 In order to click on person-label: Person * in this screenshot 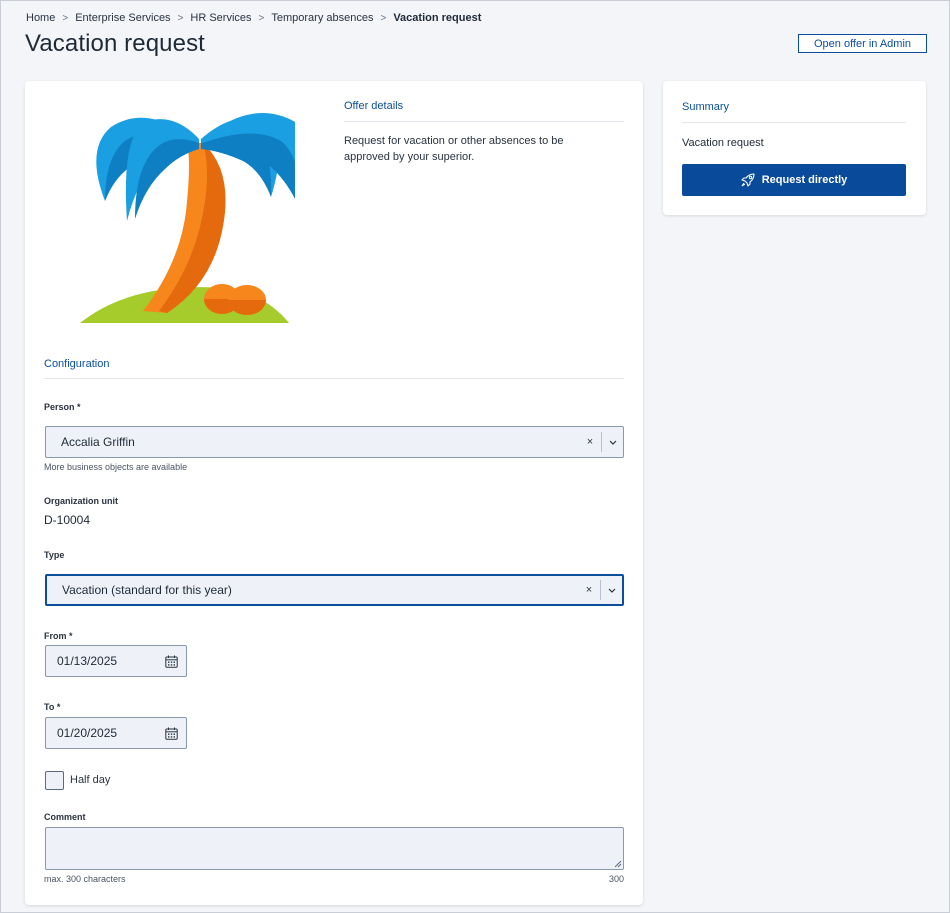, I will do `click(62, 407)`.